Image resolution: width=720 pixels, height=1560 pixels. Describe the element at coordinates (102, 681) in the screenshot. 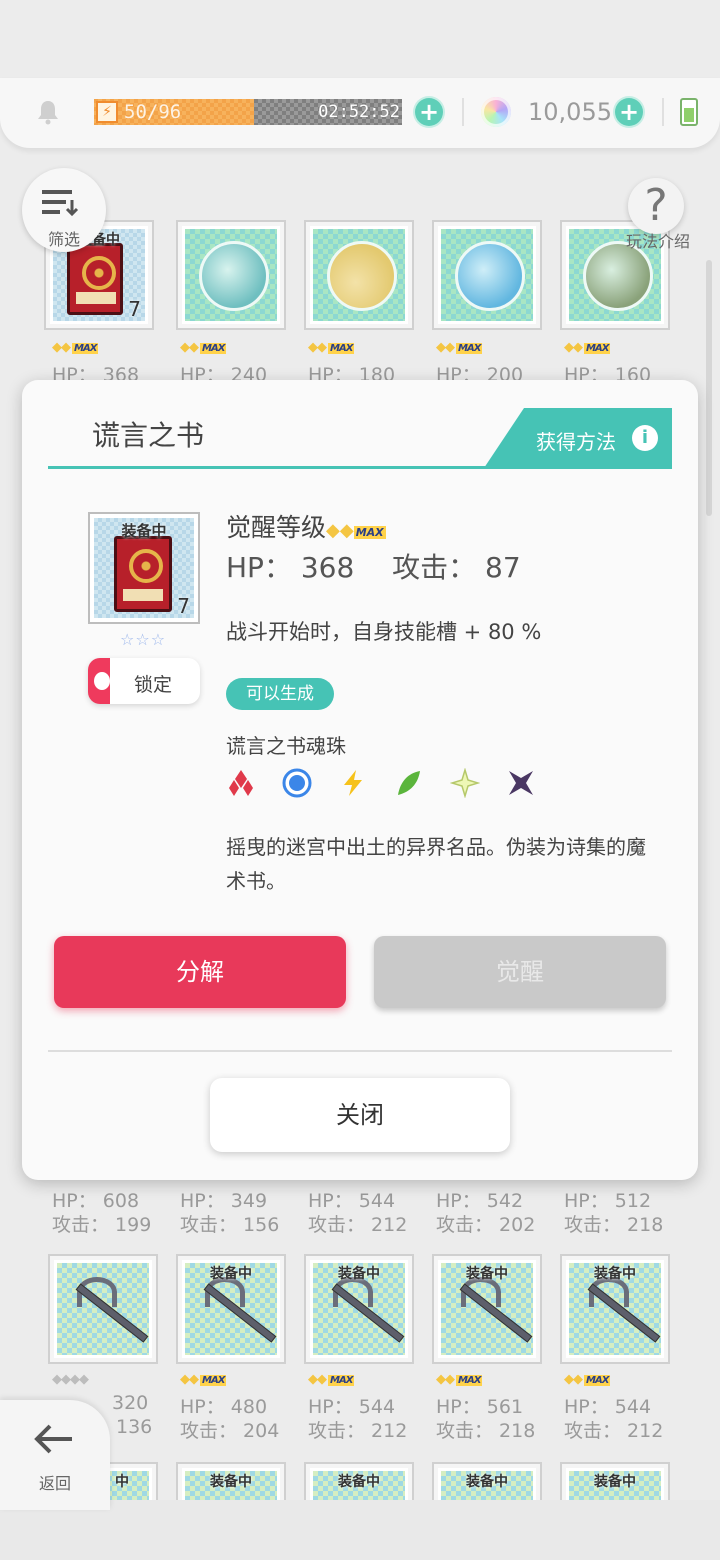

I see `toggle-knob` at that location.